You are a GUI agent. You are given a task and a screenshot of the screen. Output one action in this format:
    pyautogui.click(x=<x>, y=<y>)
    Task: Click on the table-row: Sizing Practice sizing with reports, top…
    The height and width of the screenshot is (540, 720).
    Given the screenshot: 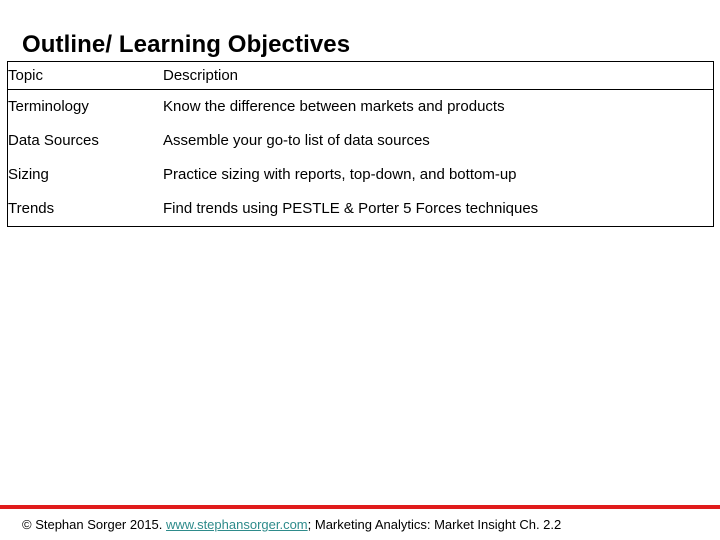 What is the action you would take?
    pyautogui.click(x=360, y=175)
    